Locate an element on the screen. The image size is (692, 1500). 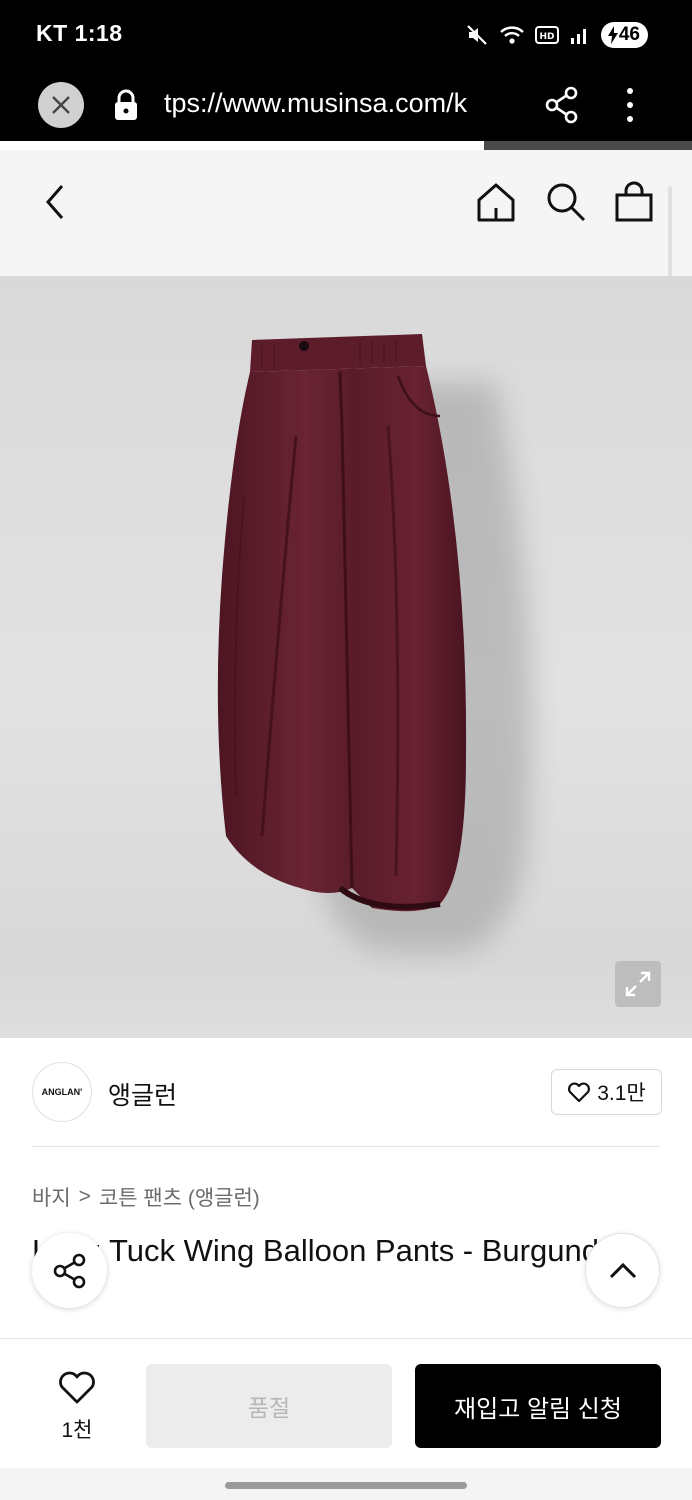
close-tab-button is located at coordinates (61, 105).